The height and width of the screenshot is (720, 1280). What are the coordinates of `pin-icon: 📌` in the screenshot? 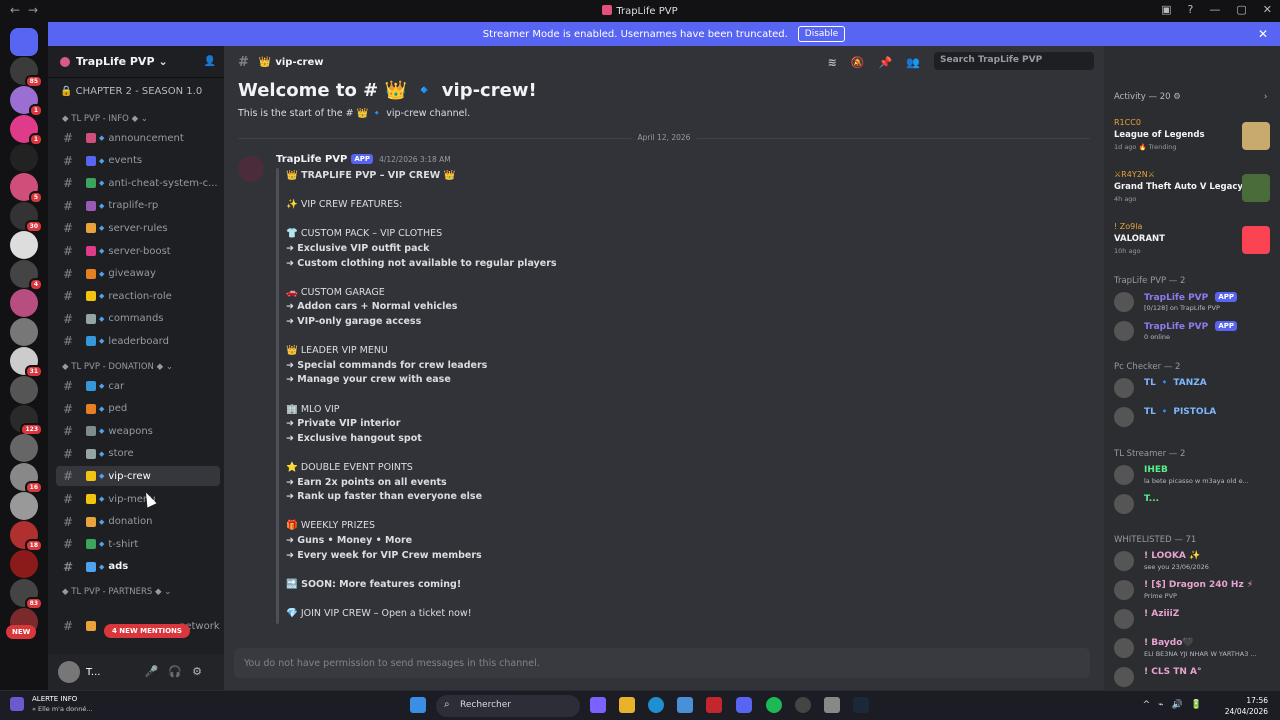 It's located at (886, 63).